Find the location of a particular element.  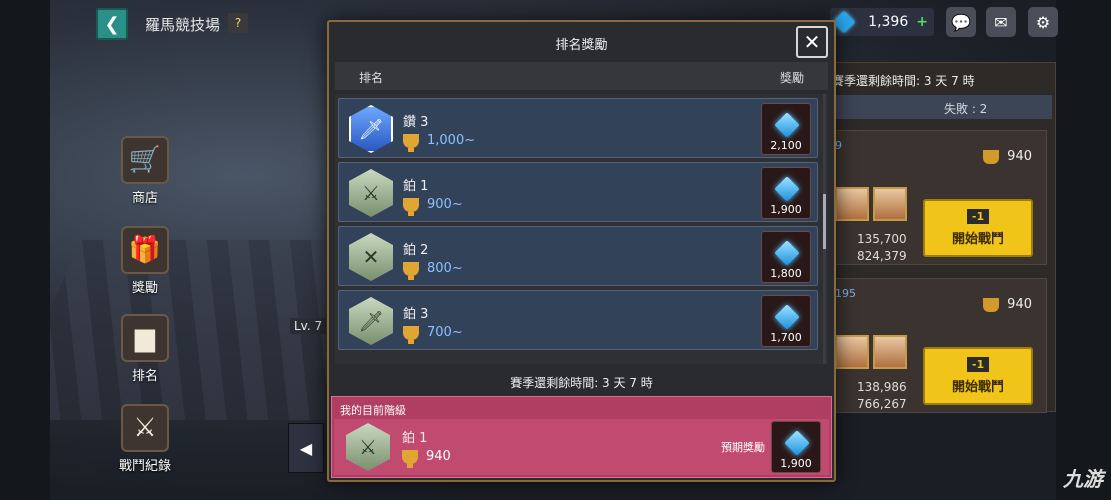

add-gems-button: + is located at coordinates (922, 22).